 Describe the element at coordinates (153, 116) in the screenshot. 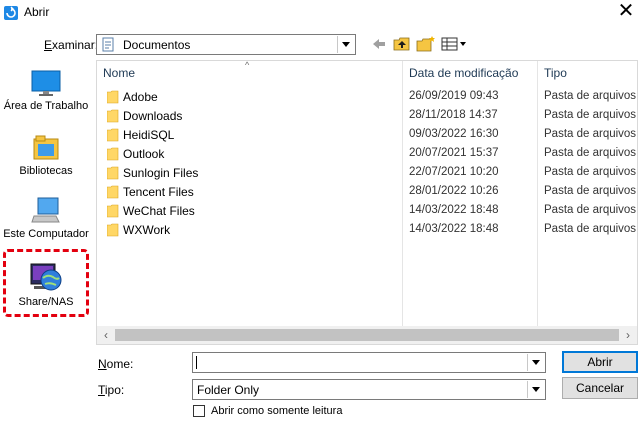

I see `file-name: Downloads` at that location.